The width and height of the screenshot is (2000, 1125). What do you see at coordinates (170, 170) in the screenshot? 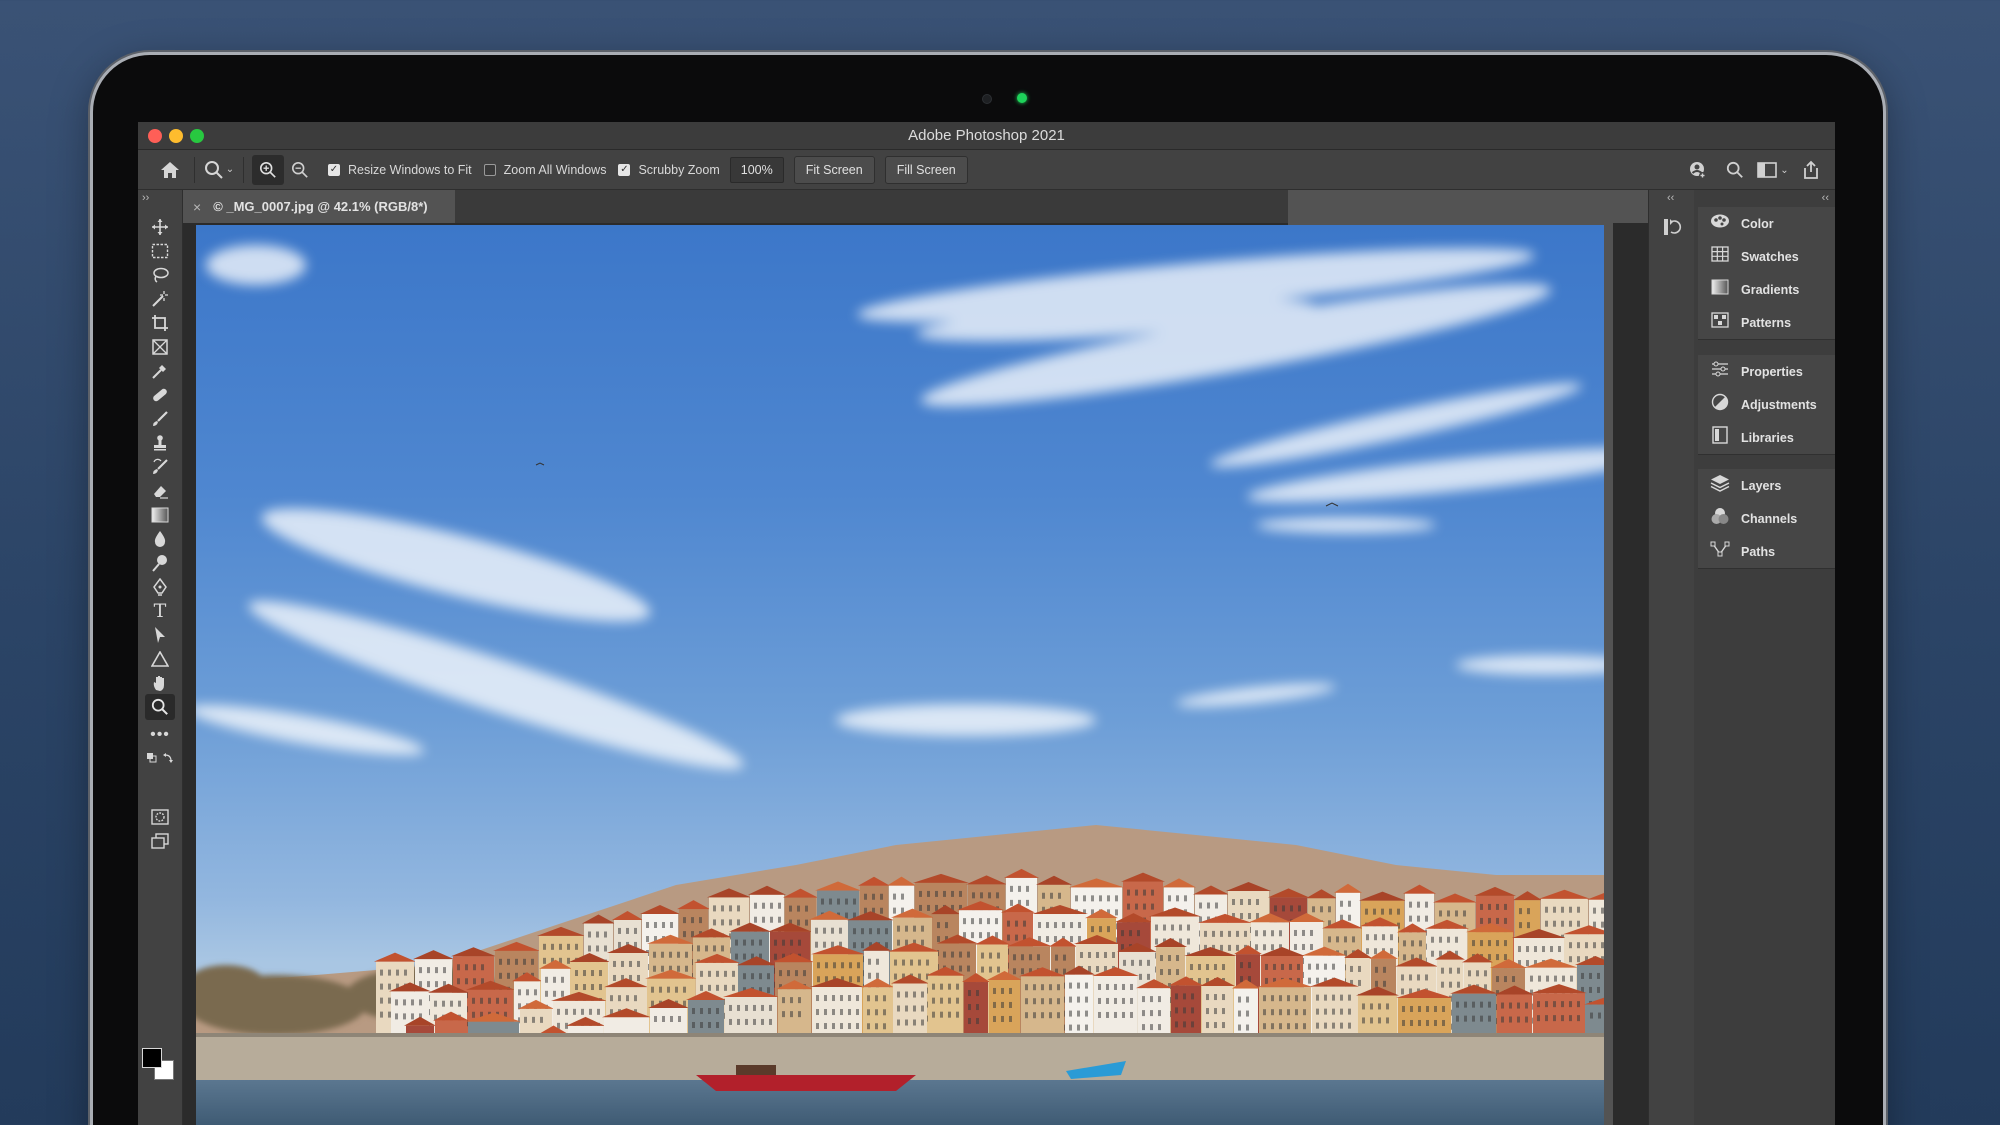
I see `home-icon` at bounding box center [170, 170].